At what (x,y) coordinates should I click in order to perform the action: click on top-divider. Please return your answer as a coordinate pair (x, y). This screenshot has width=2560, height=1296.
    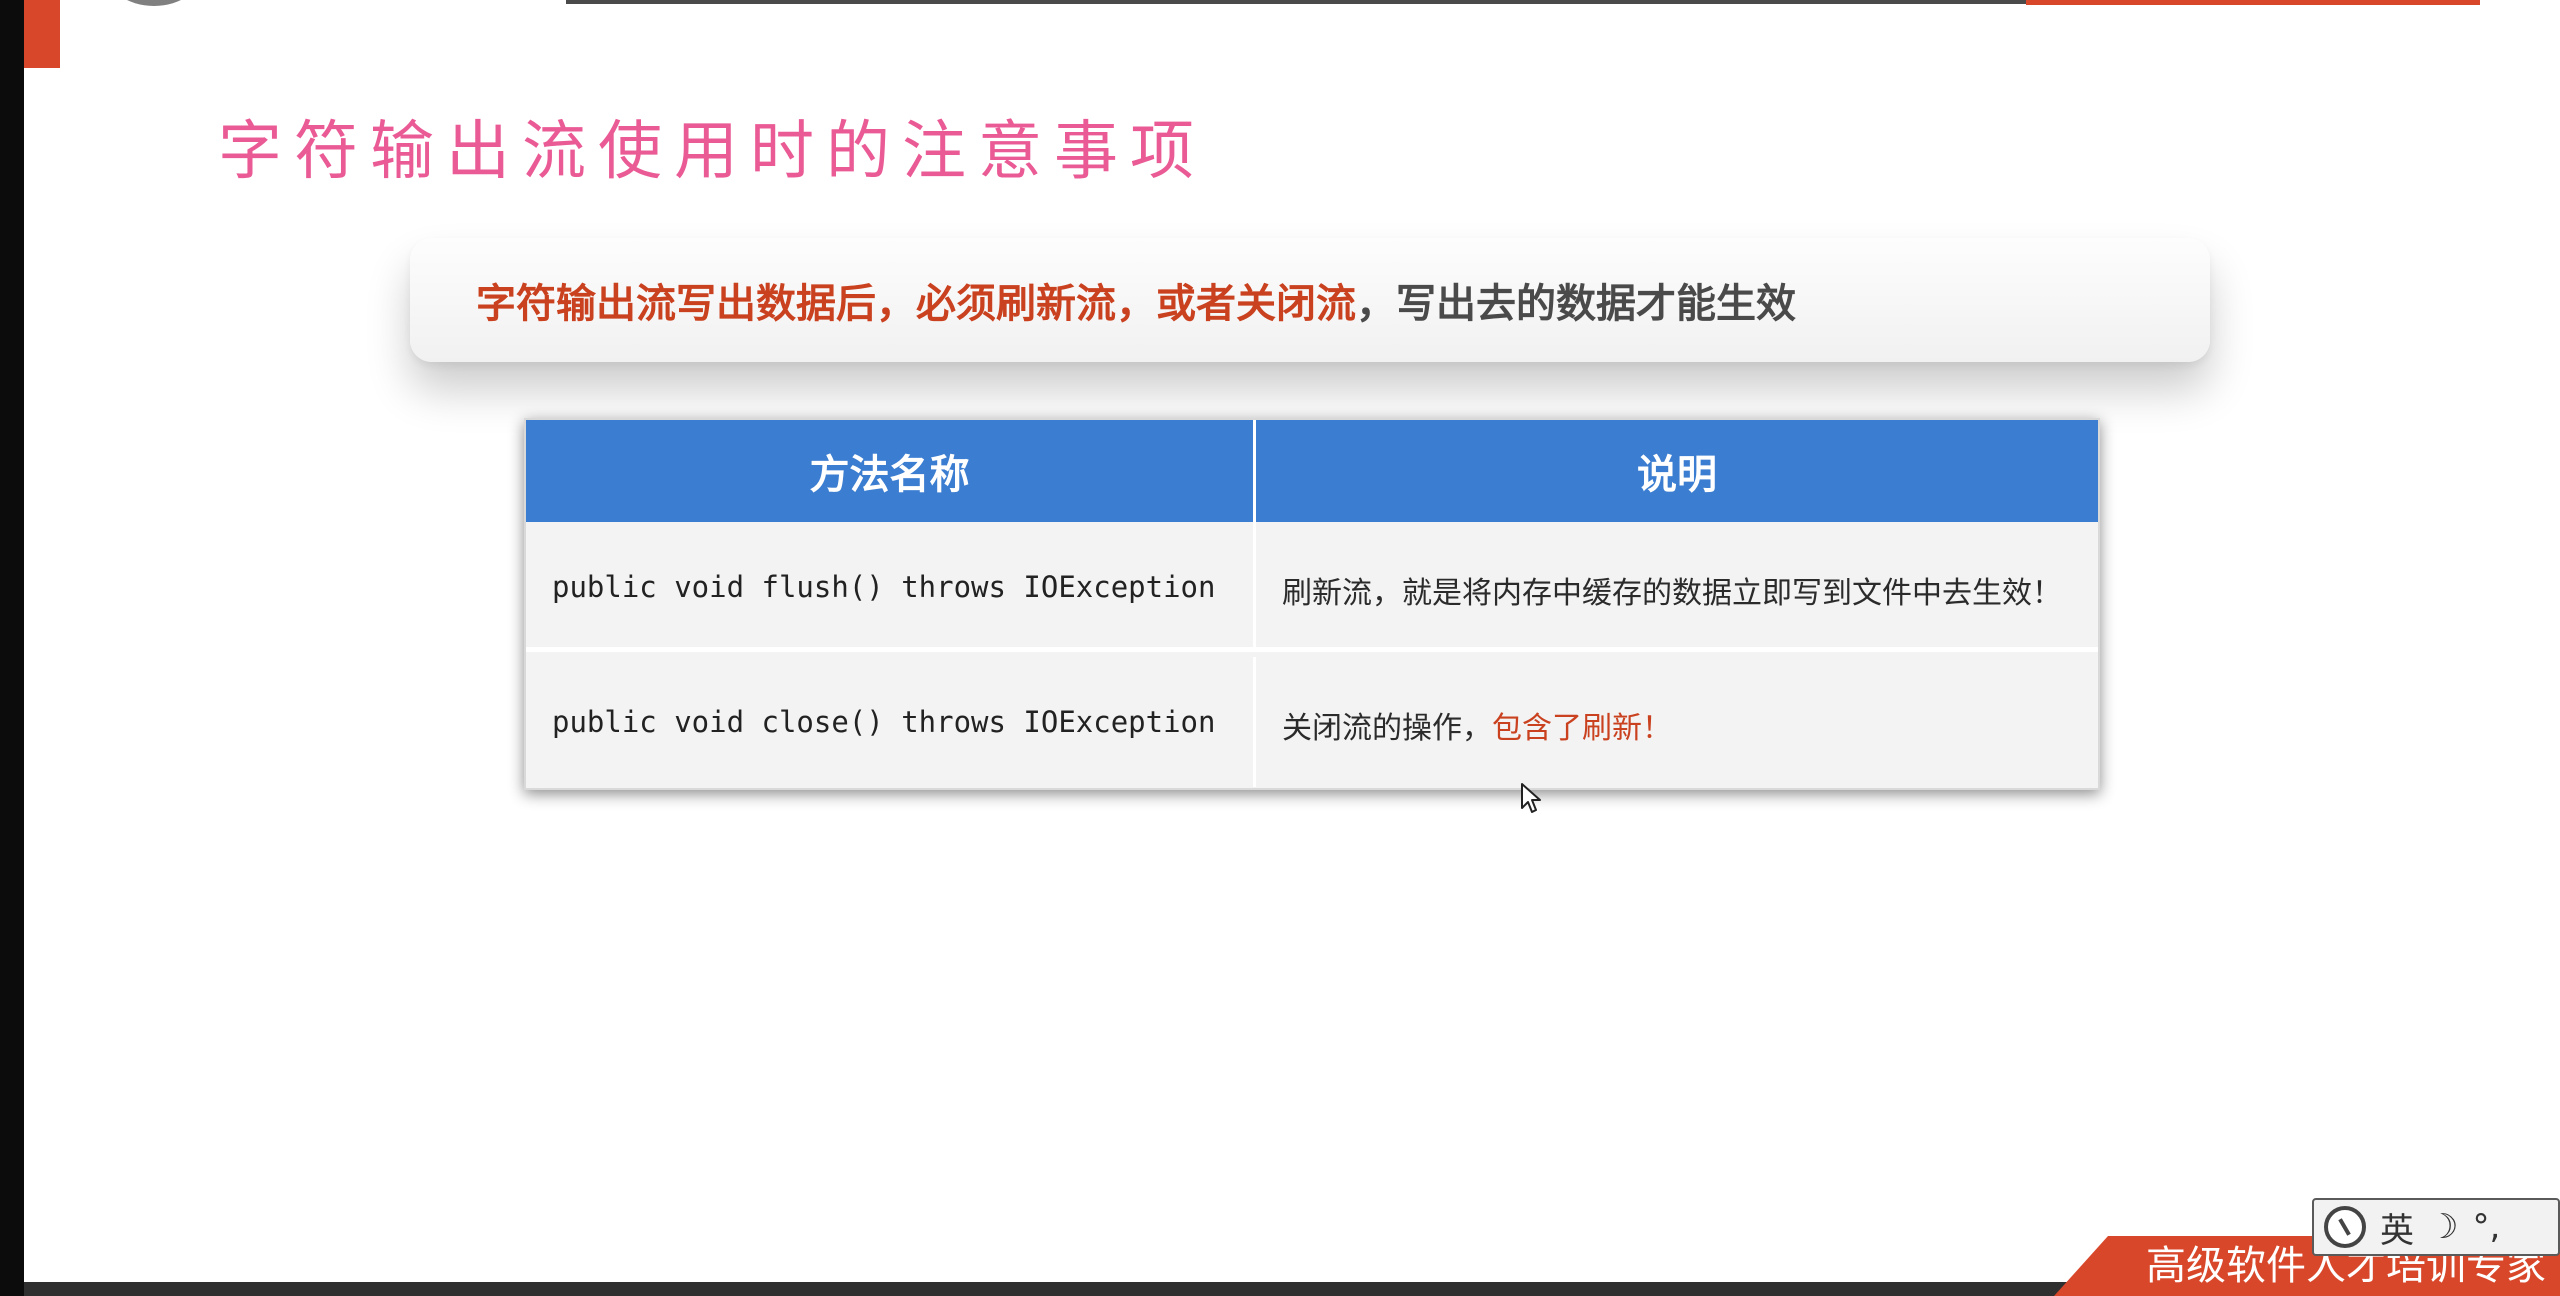
    Looking at the image, I should click on (1296, 2).